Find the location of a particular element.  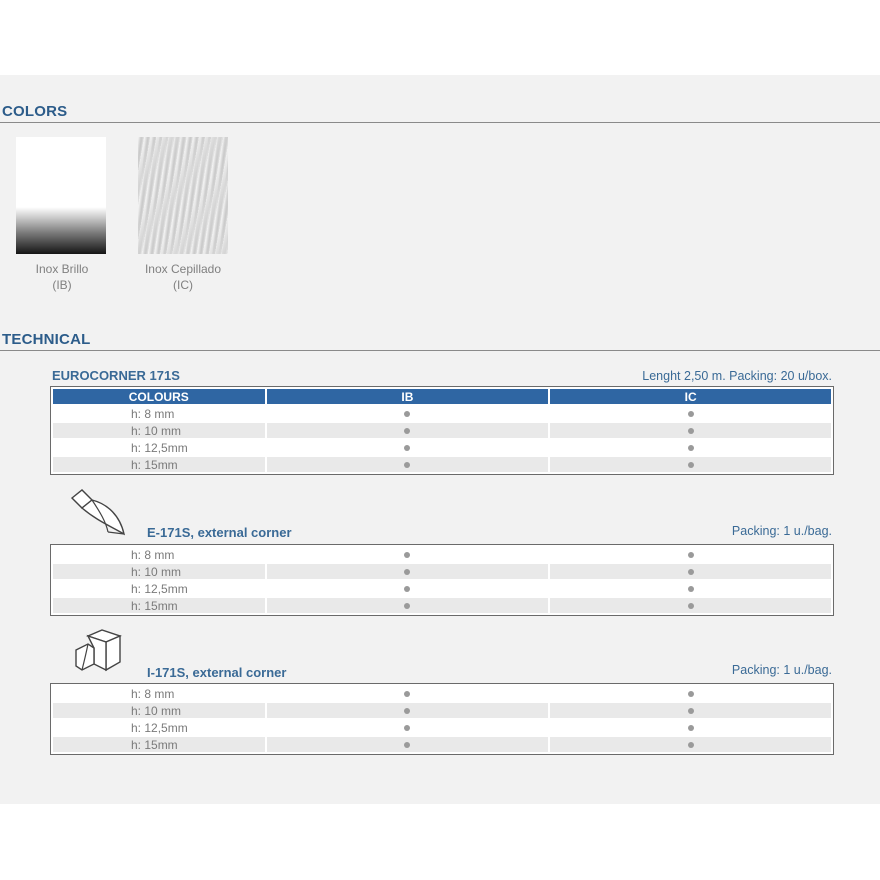

swatch-inox-brillo is located at coordinates (61, 195).